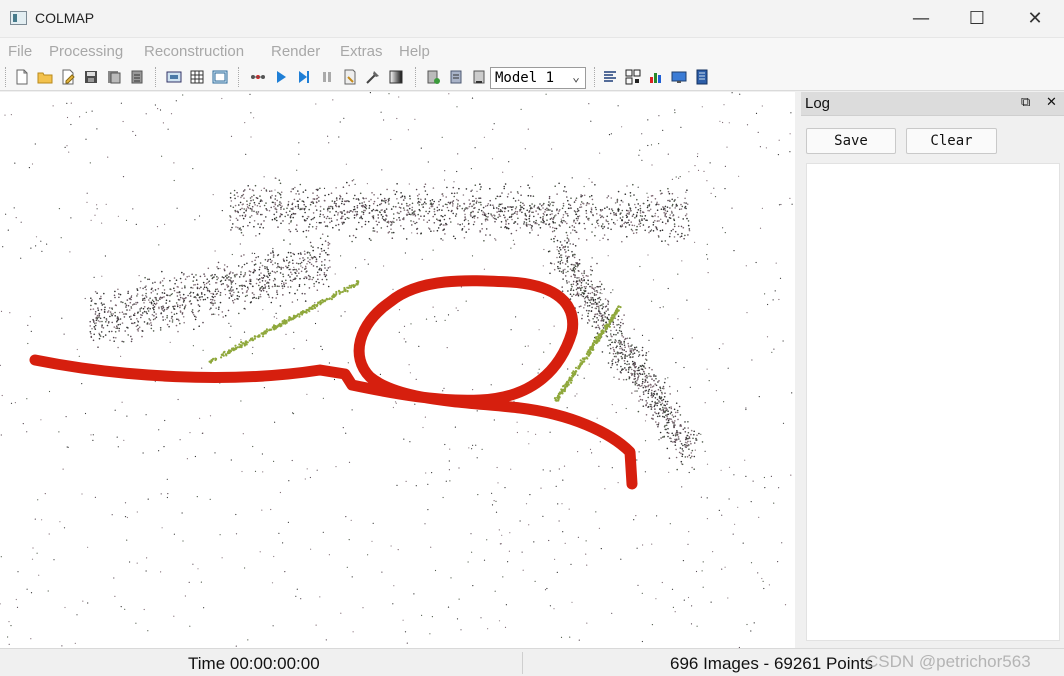 Image resolution: width=1064 pixels, height=676 pixels. Describe the element at coordinates (633, 77) in the screenshot. I see `match-matrix-icon` at that location.